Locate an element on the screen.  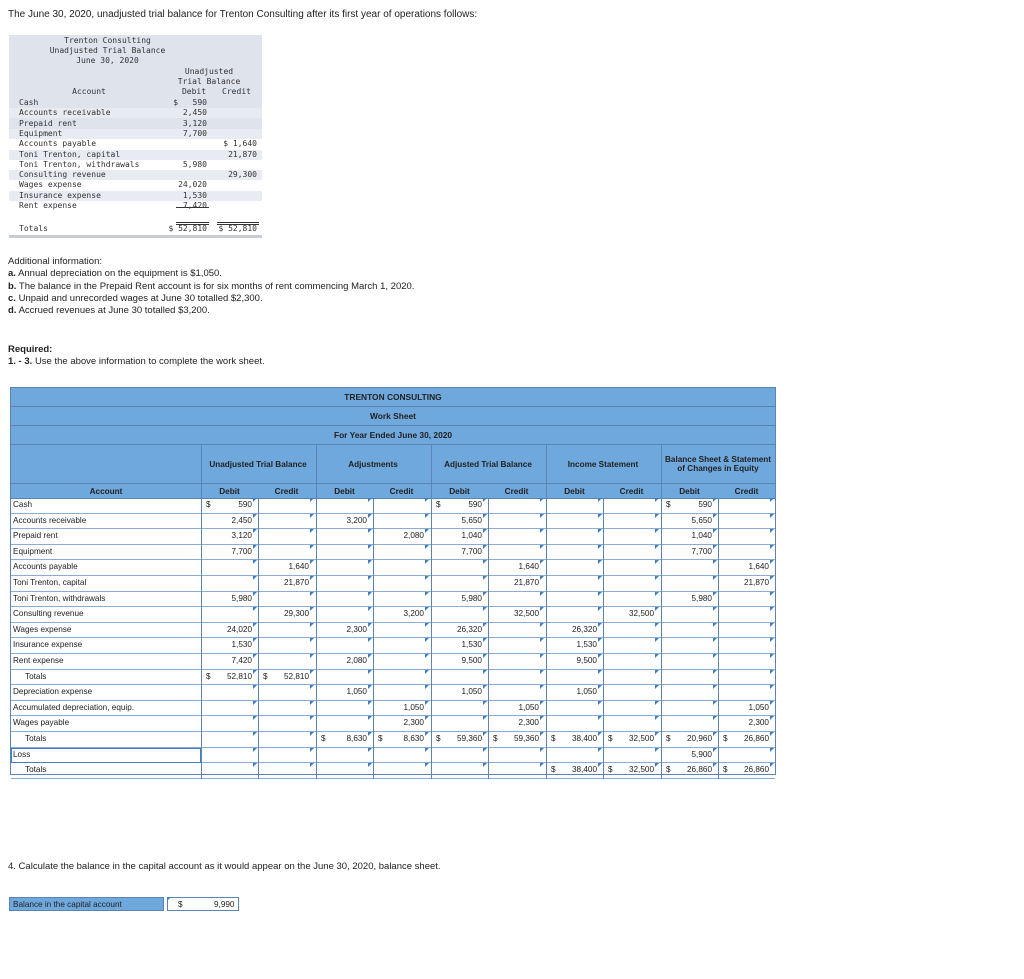
ws-cell-bs-d: $590 is located at coordinates (689, 506).